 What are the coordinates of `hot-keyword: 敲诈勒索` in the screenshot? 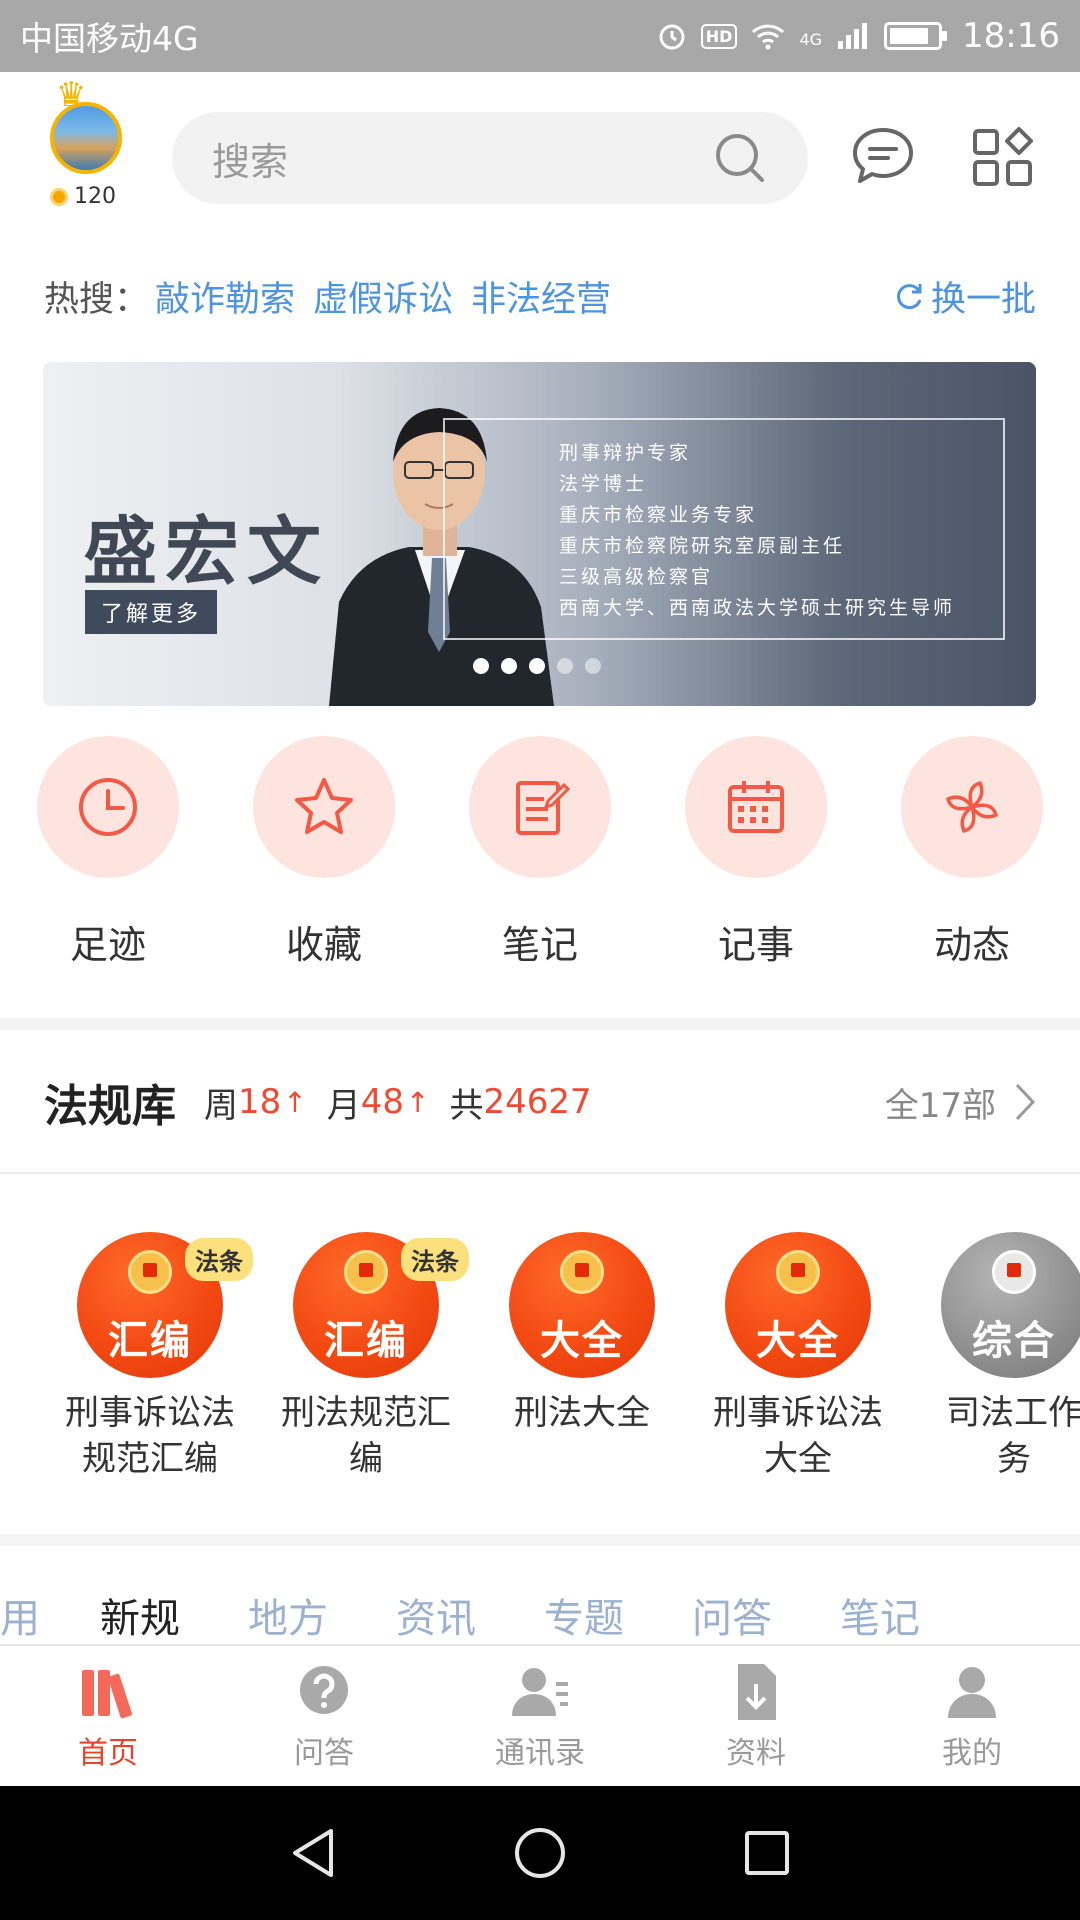 It's located at (225, 296).